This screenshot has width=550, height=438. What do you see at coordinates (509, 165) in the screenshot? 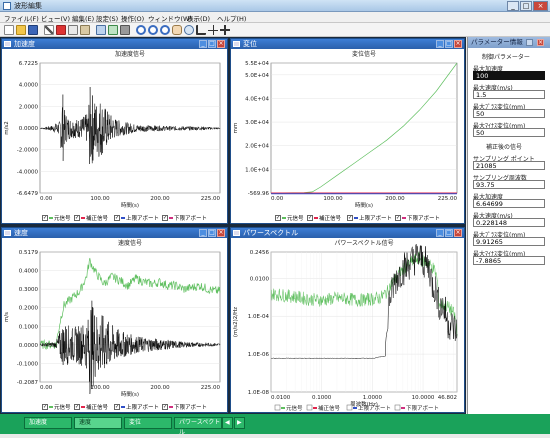
I see `param-value-field: 21085` at bounding box center [509, 165].